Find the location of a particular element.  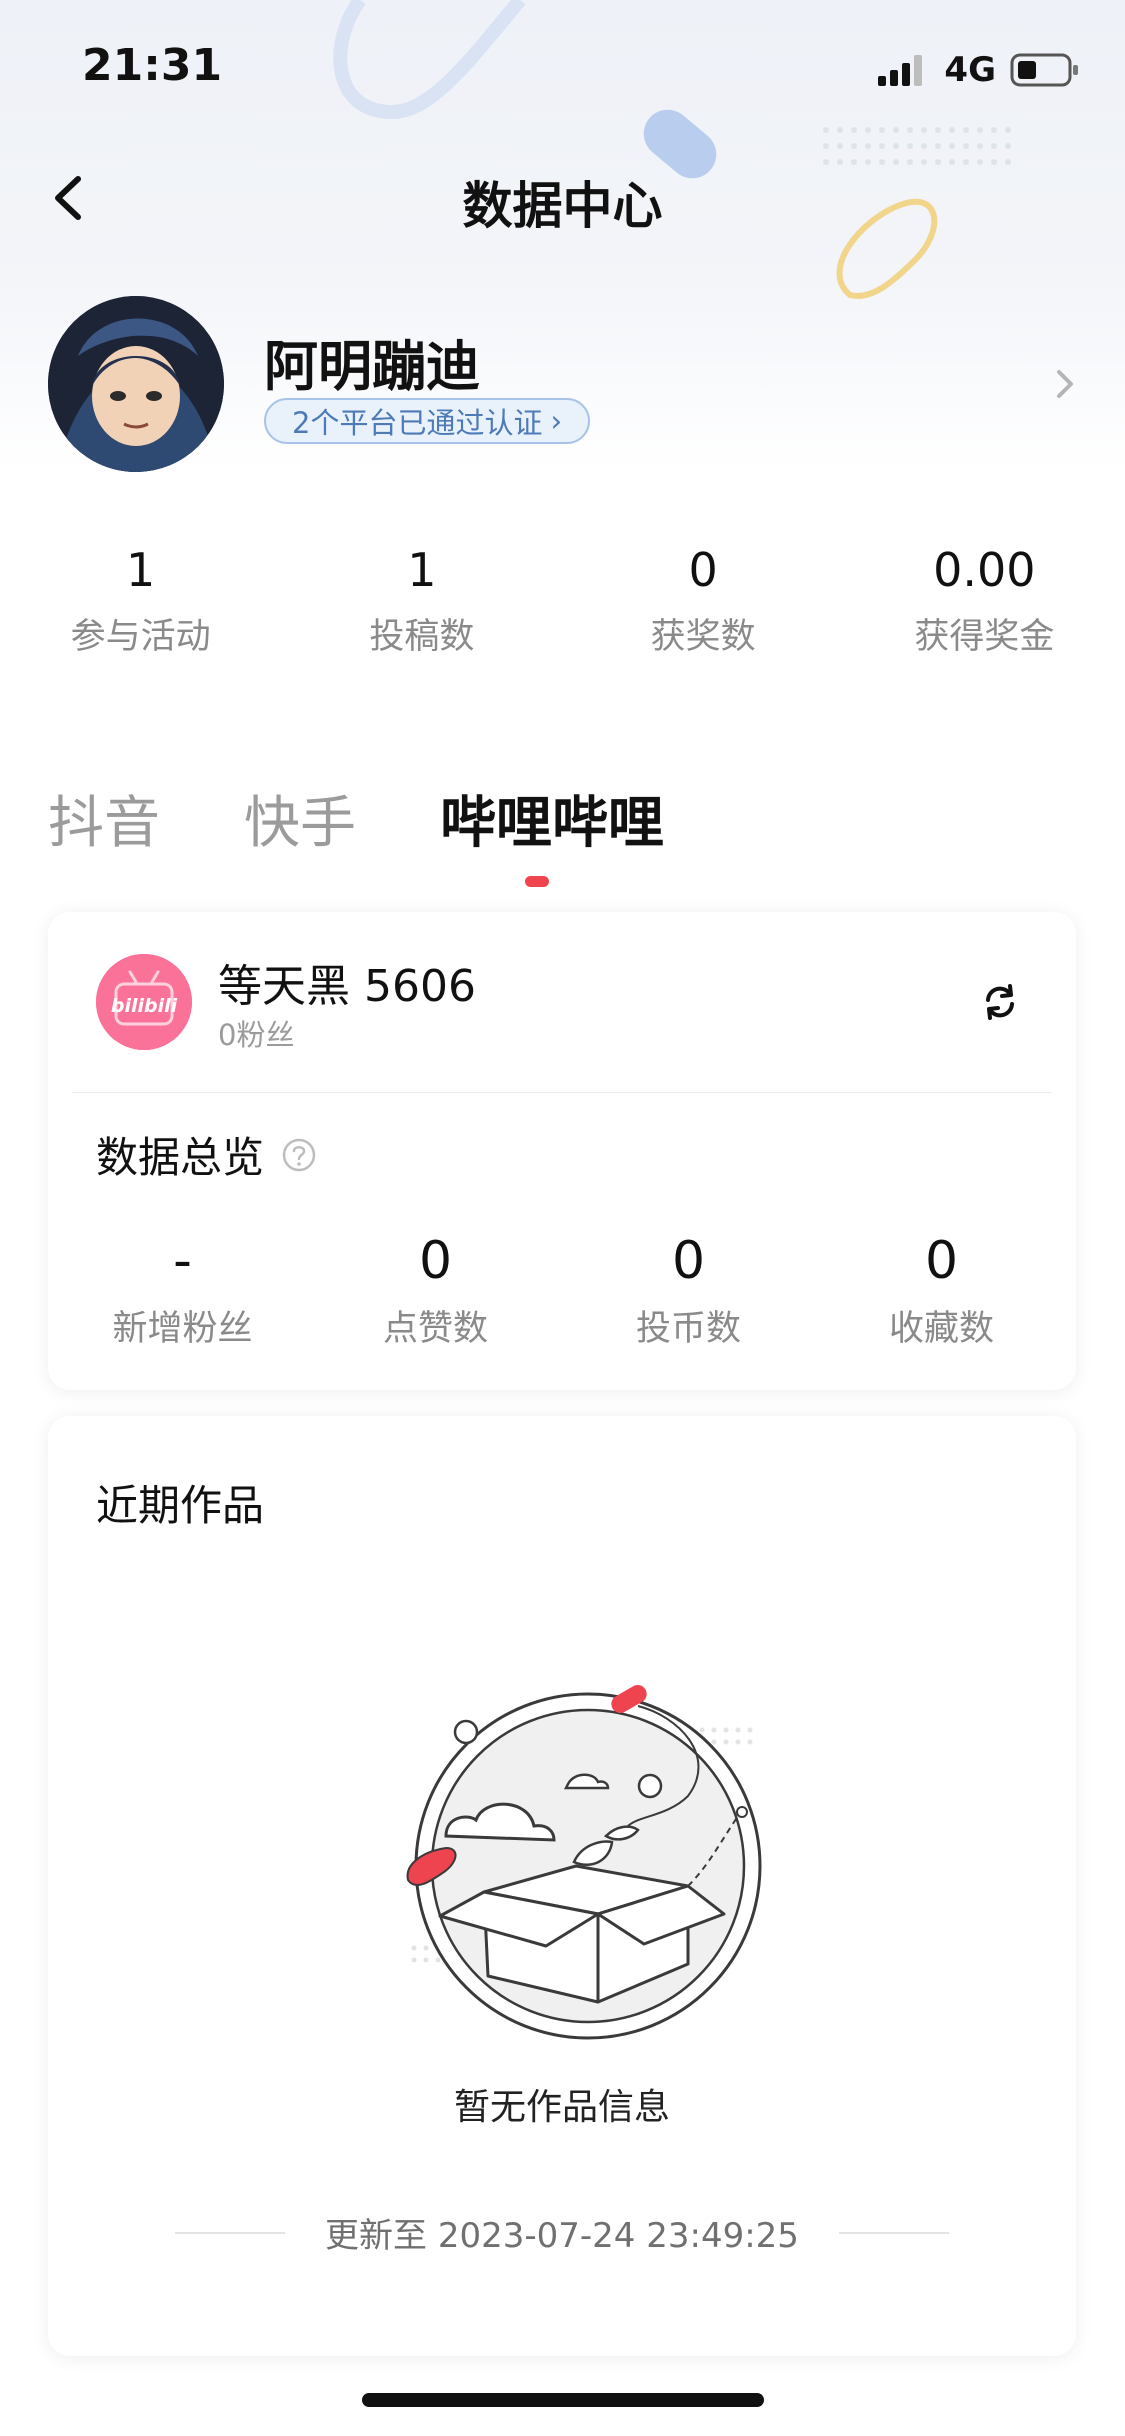

works-title: 近期作品 is located at coordinates (180, 1505).